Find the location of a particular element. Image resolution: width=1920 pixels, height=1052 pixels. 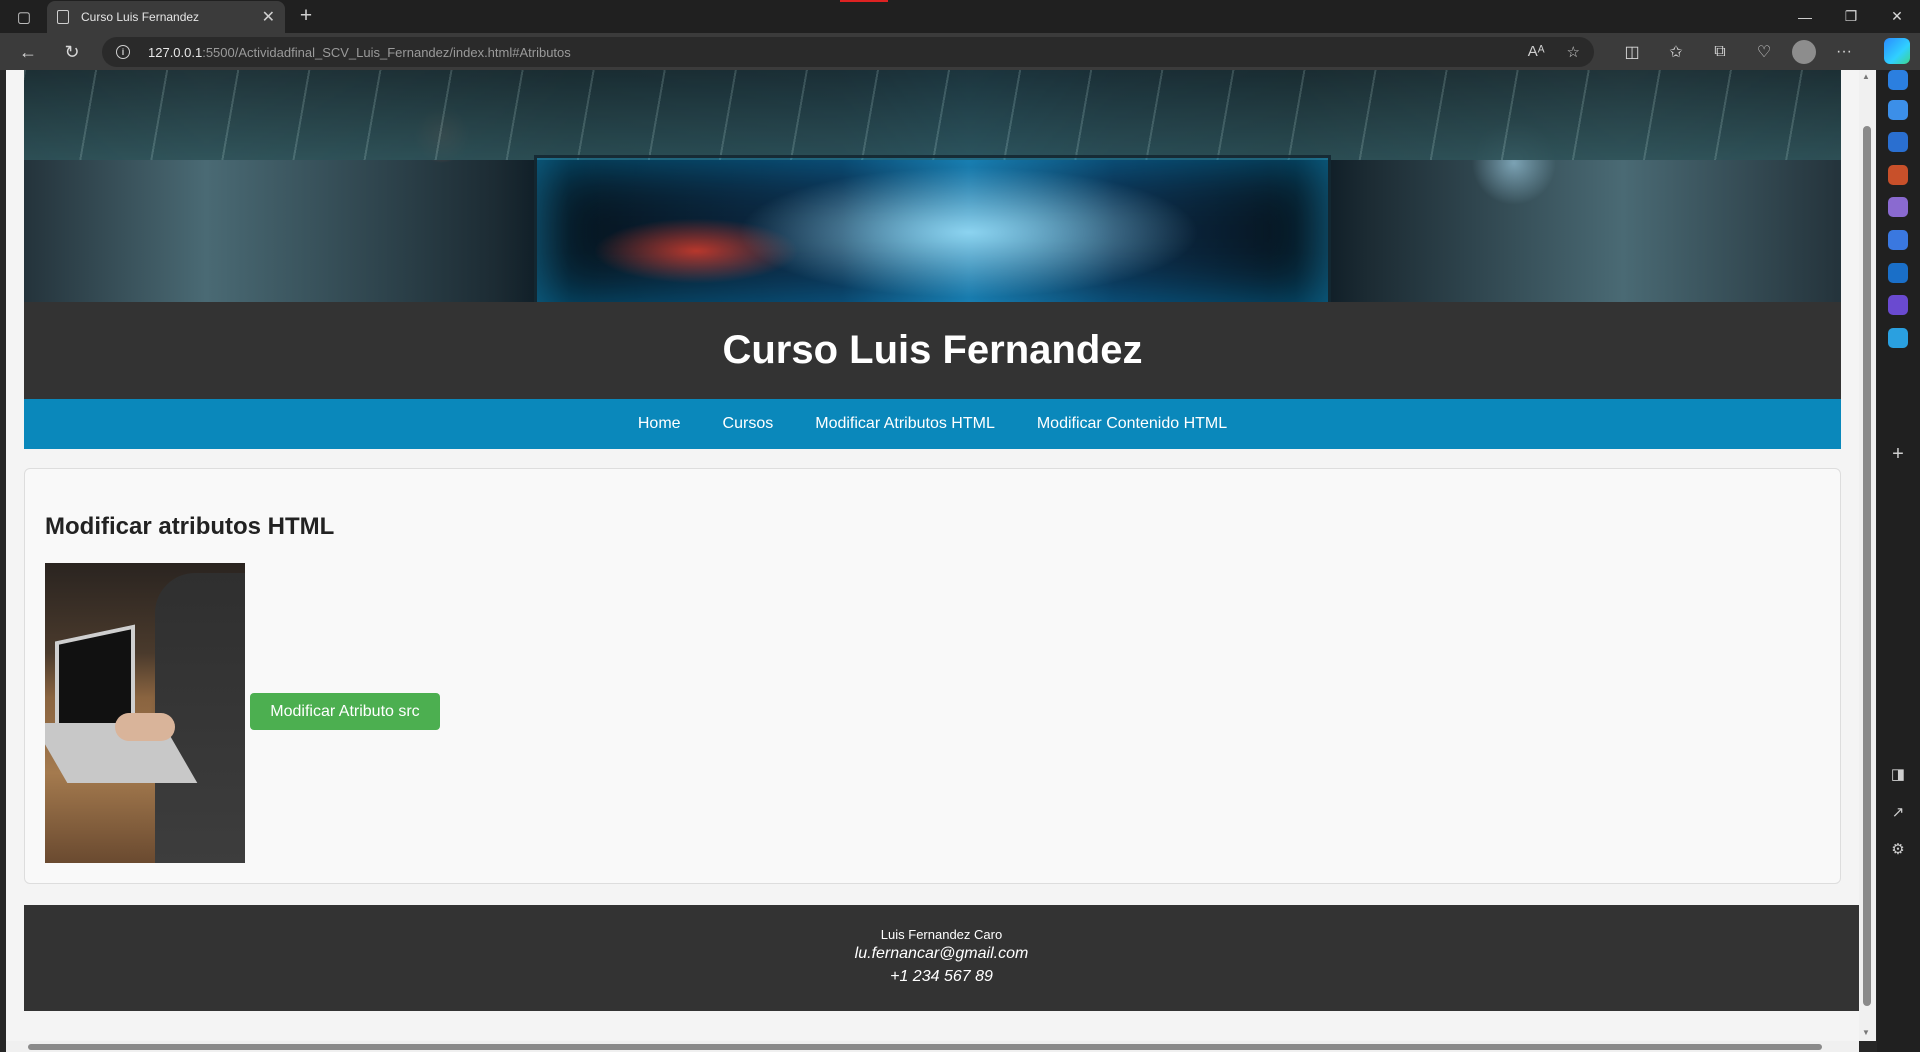

nav-modificar-contenido: Modificar Contenido HTML is located at coordinates (1132, 424).